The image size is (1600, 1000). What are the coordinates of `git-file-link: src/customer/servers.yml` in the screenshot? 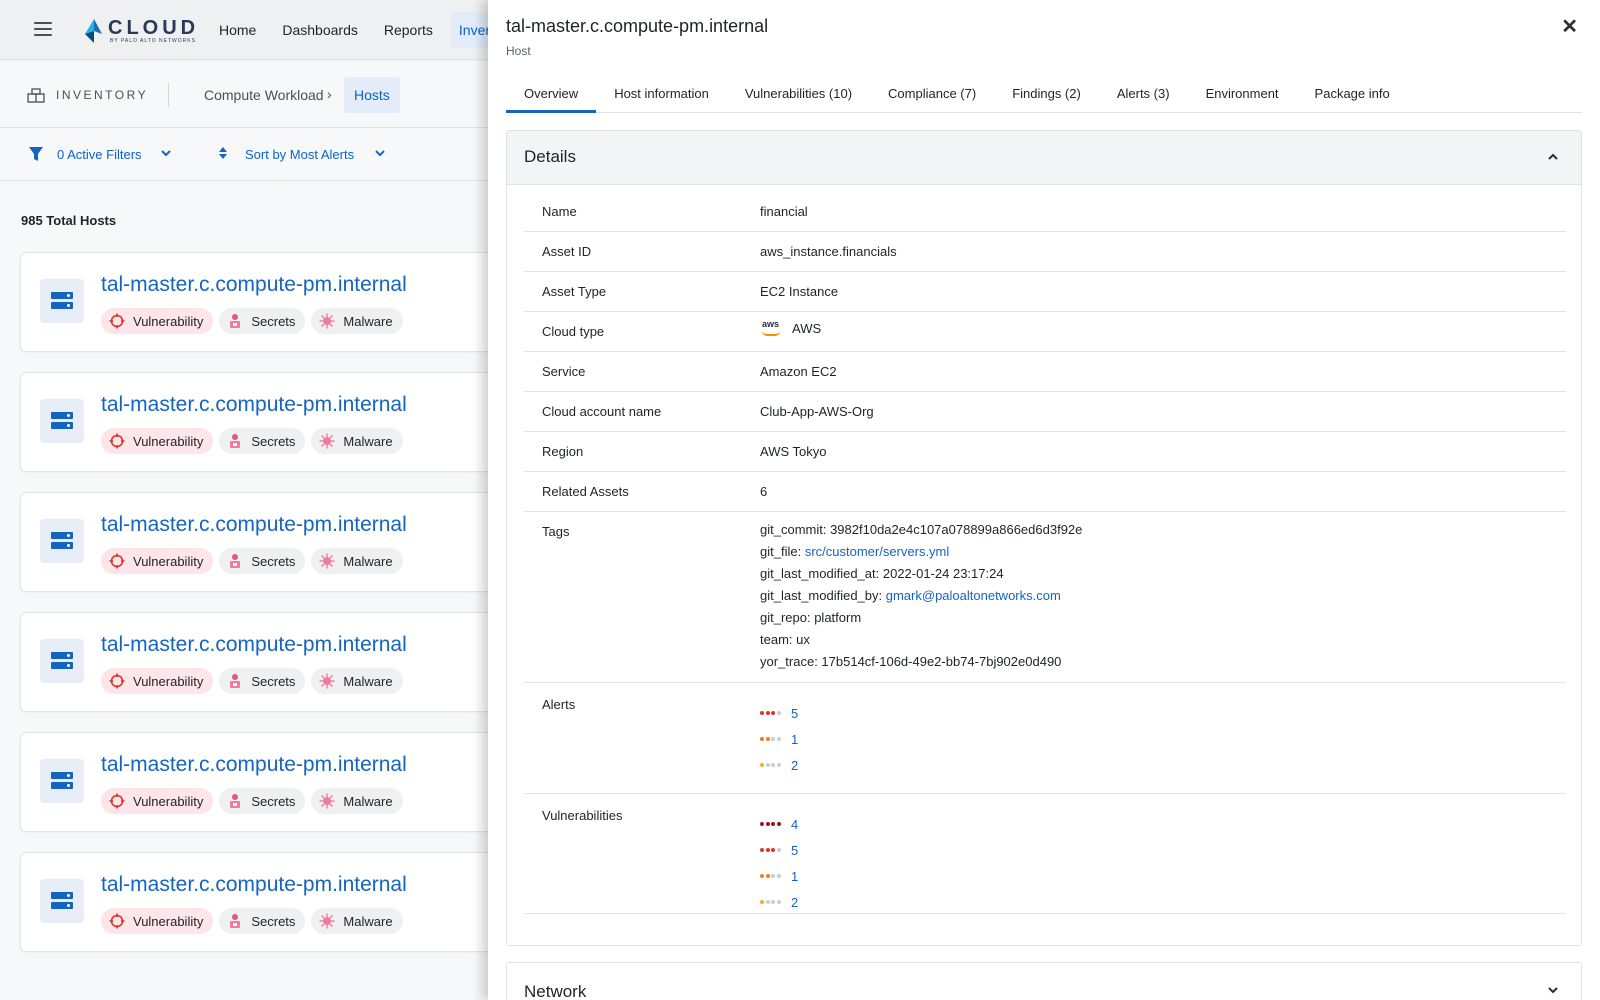 It's located at (877, 551).